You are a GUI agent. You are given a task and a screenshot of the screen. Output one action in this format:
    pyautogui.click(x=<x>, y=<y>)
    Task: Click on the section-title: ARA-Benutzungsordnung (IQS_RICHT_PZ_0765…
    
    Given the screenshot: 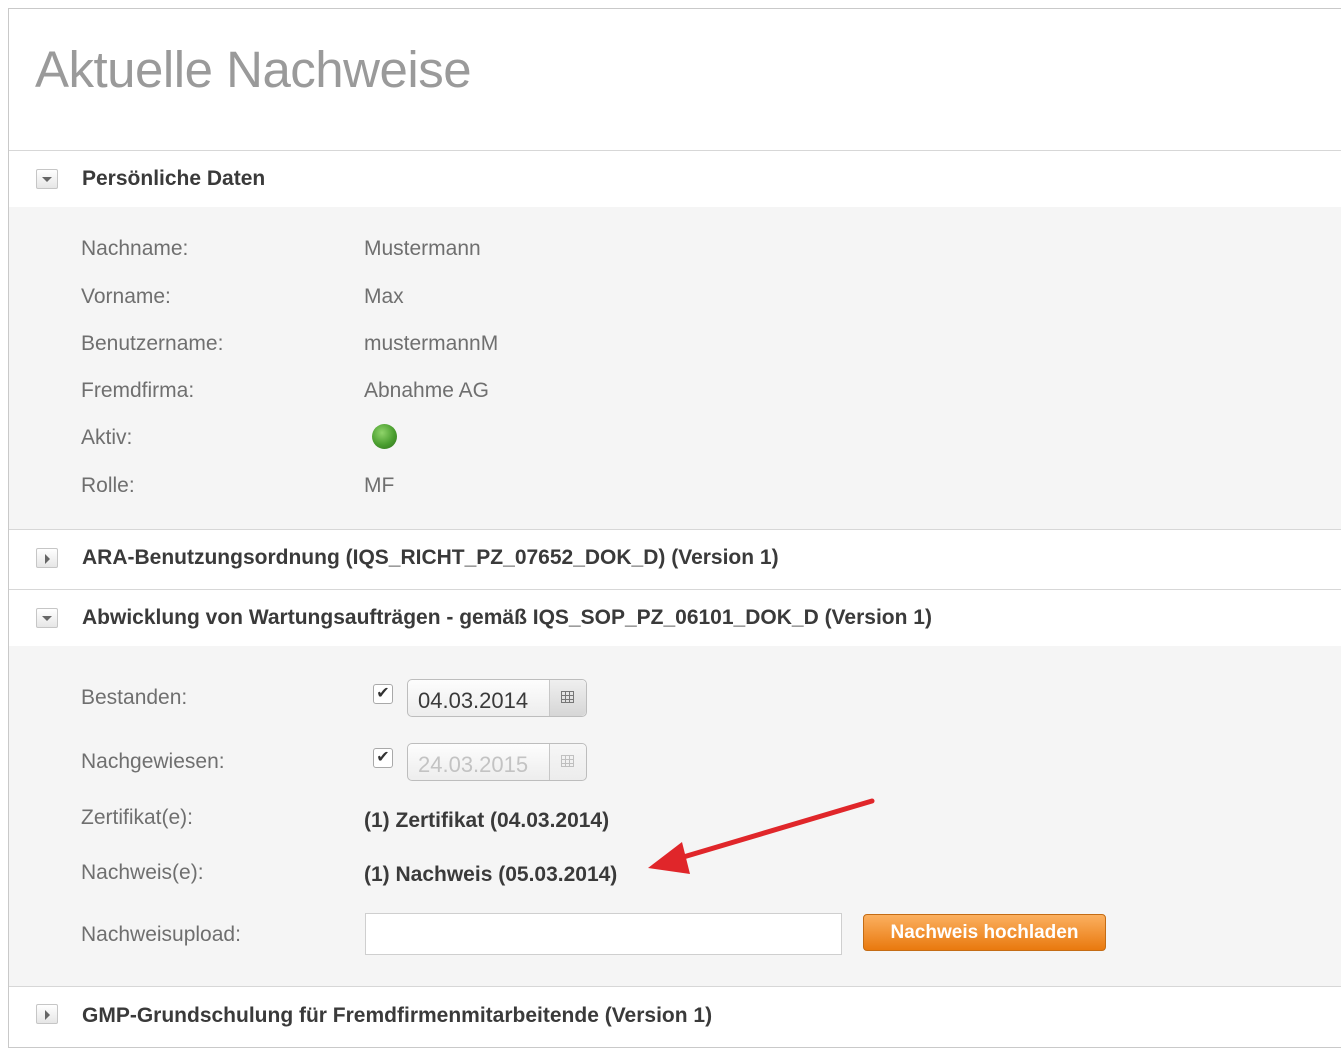 What is the action you would take?
    pyautogui.click(x=430, y=557)
    